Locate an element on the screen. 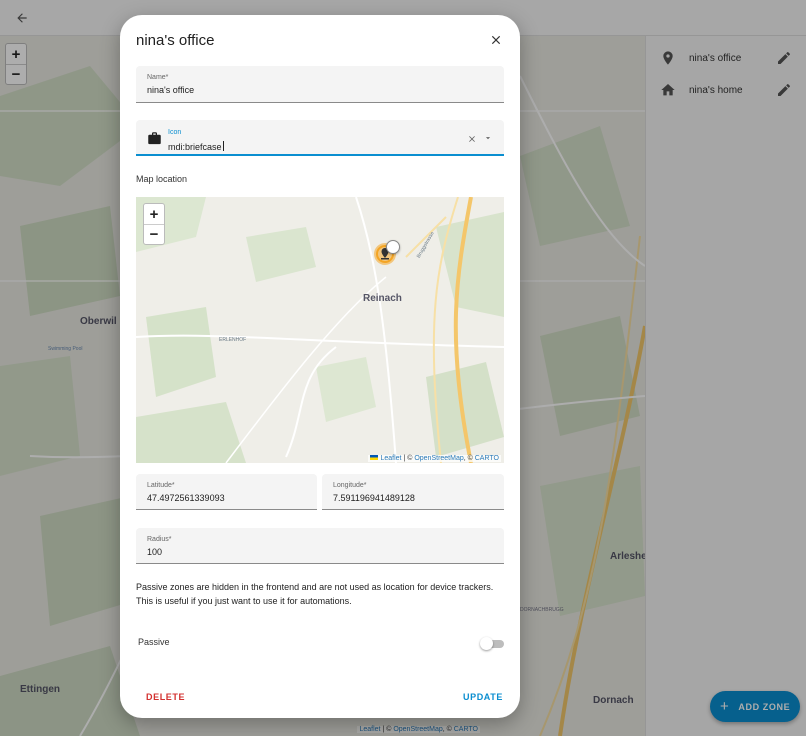 This screenshot has width=806, height=736. close-button is located at coordinates (496, 40).